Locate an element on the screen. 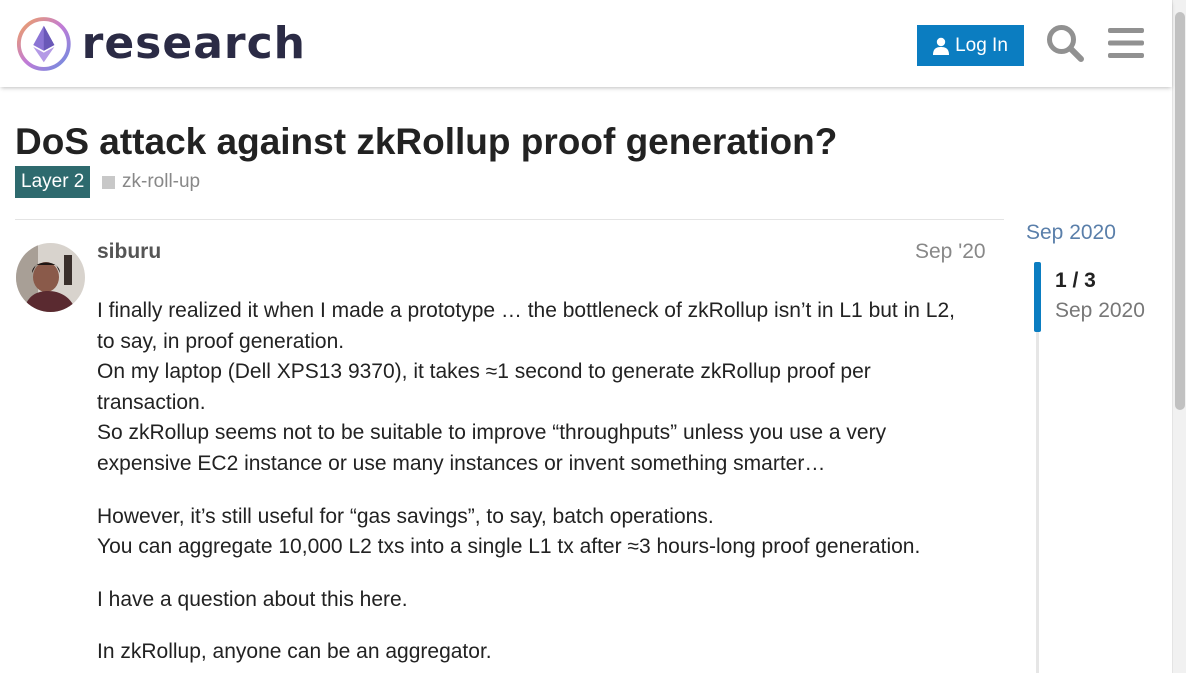 The width and height of the screenshot is (1186, 673). search-button is located at coordinates (1065, 43).